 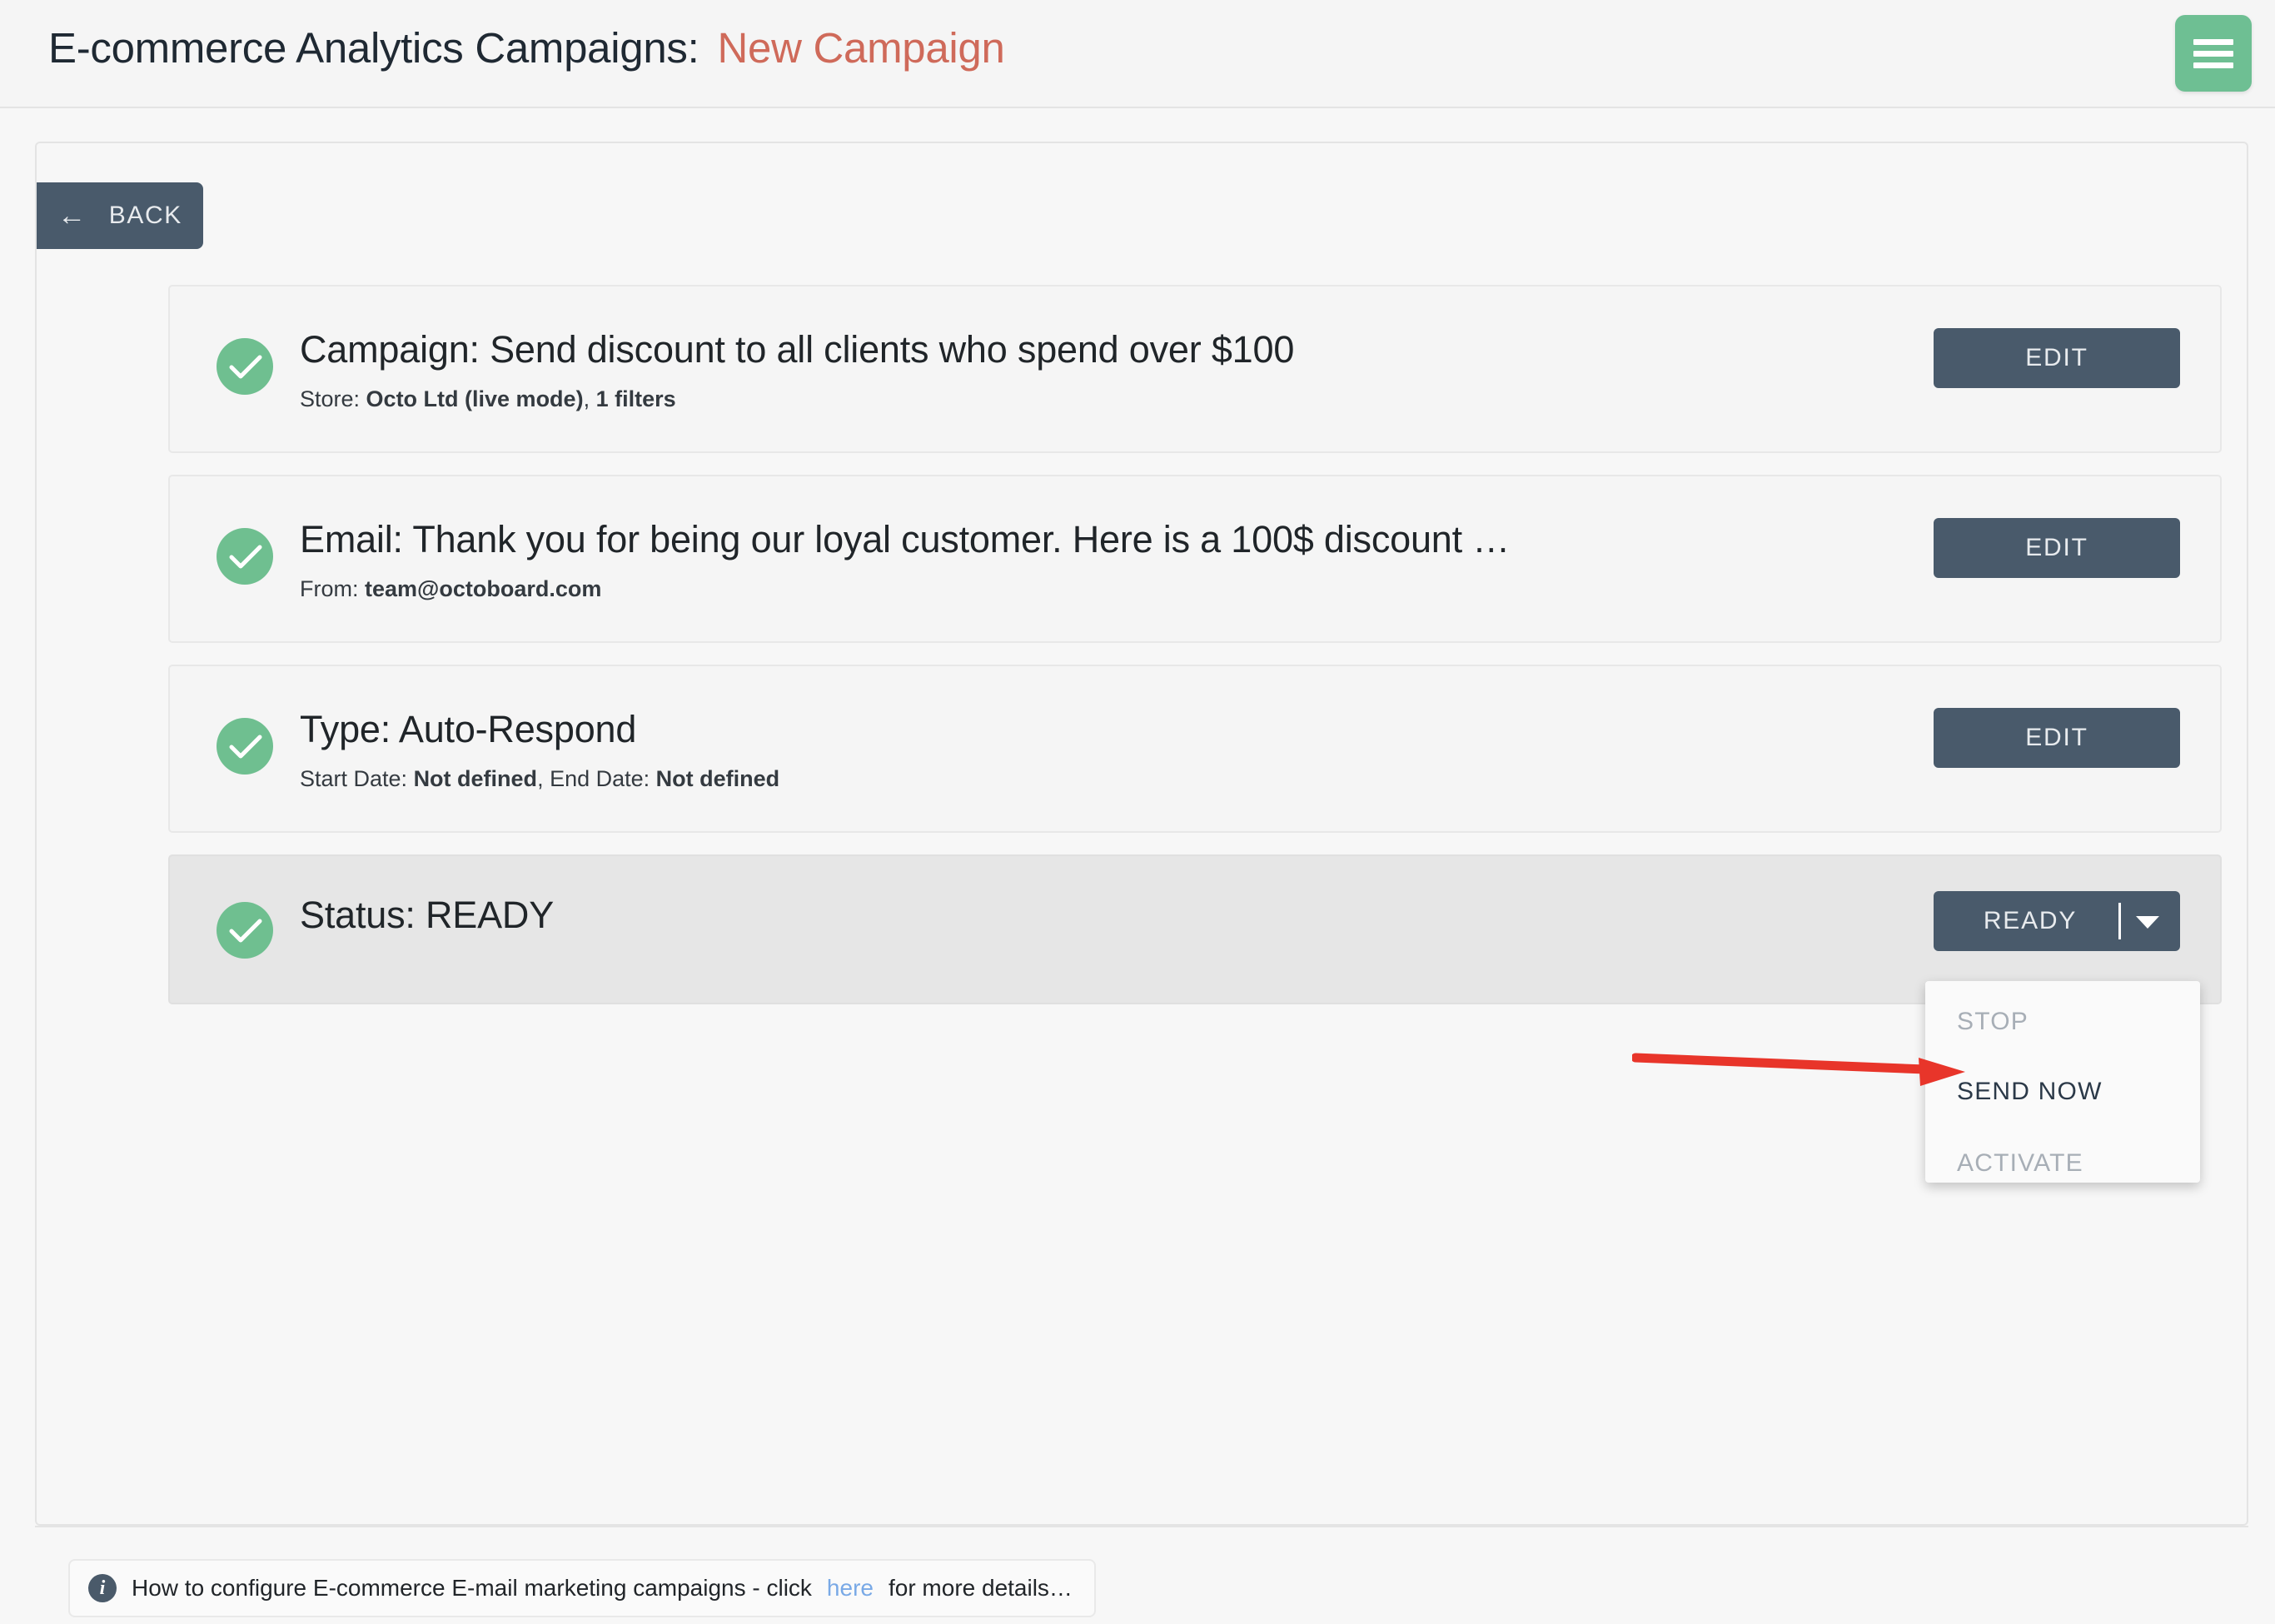 I want to click on sub-prefix: Start Date:, so click(x=357, y=779).